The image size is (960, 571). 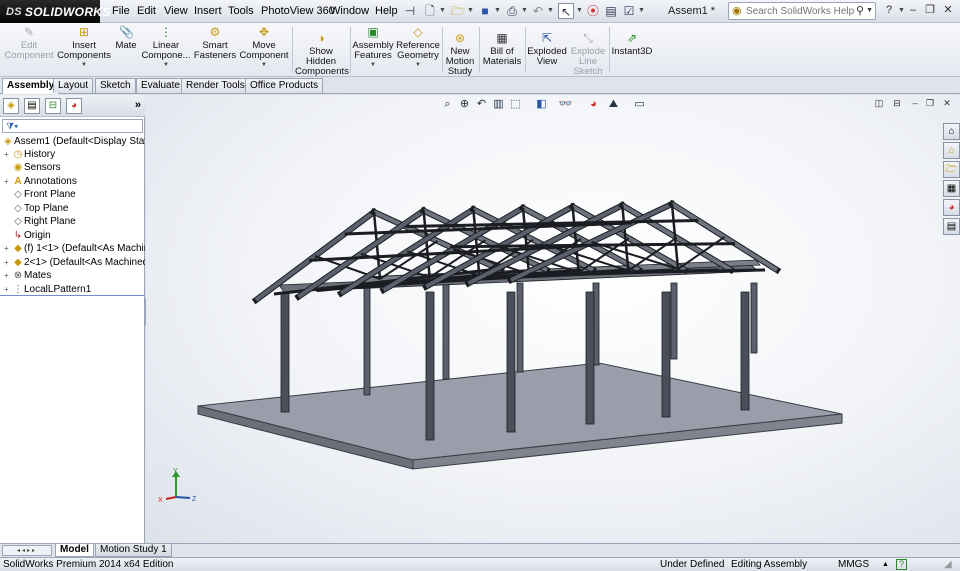 I want to click on select-dropdown-icon: ▼, so click(x=579, y=10).